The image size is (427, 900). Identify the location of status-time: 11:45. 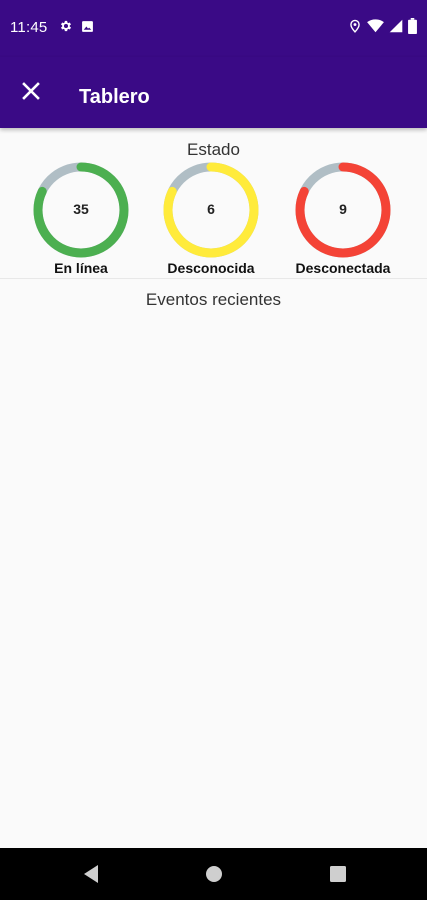
(29, 27).